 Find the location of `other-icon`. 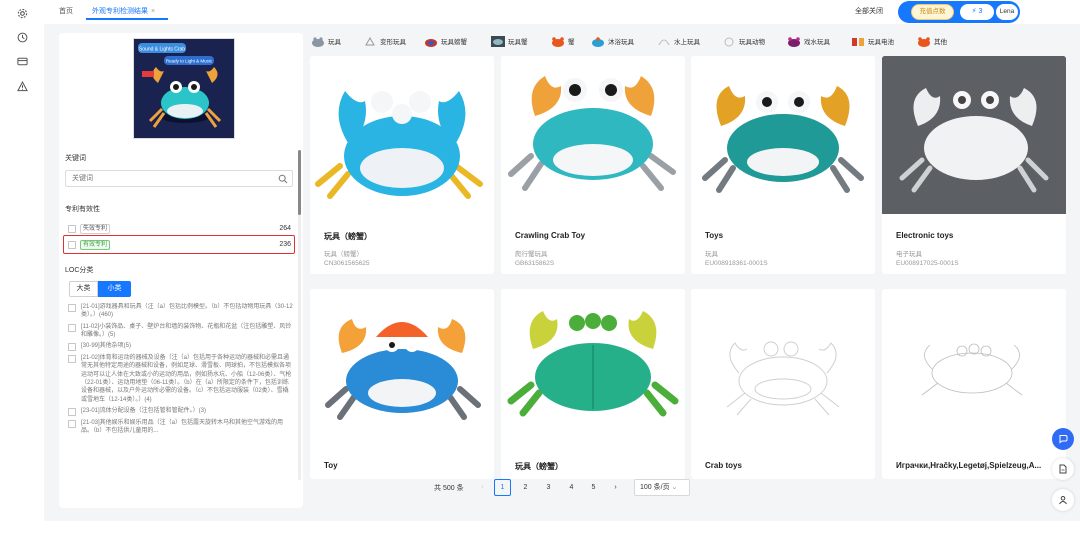

other-icon is located at coordinates (924, 41).